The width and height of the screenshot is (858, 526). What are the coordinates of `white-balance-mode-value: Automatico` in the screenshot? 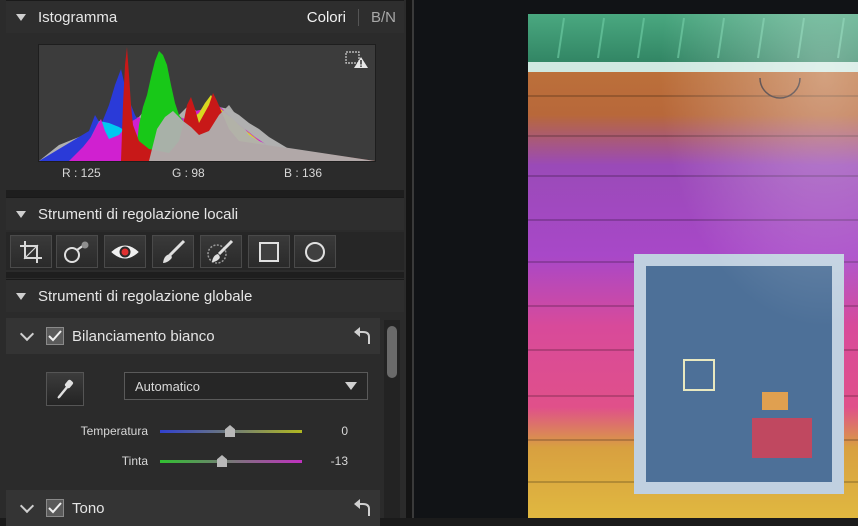 It's located at (168, 386).